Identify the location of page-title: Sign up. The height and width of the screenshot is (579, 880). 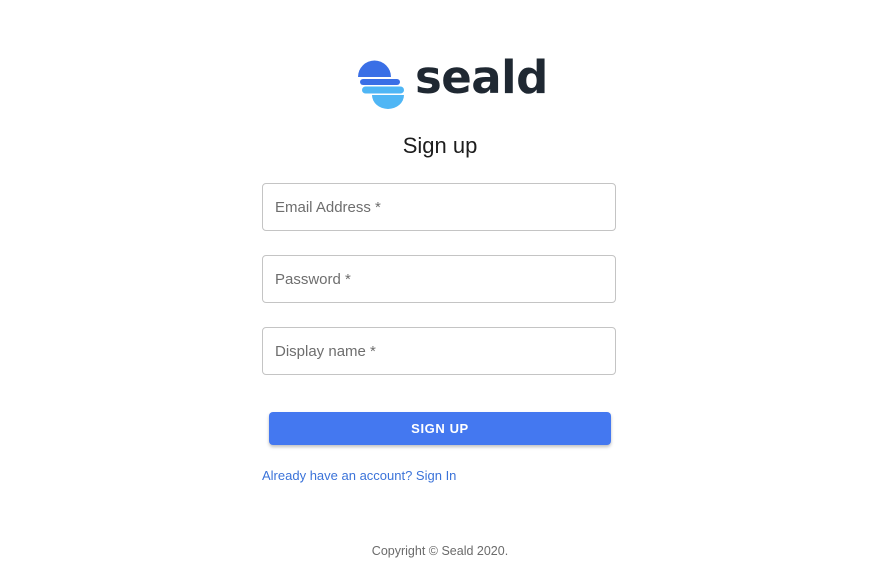
(440, 145).